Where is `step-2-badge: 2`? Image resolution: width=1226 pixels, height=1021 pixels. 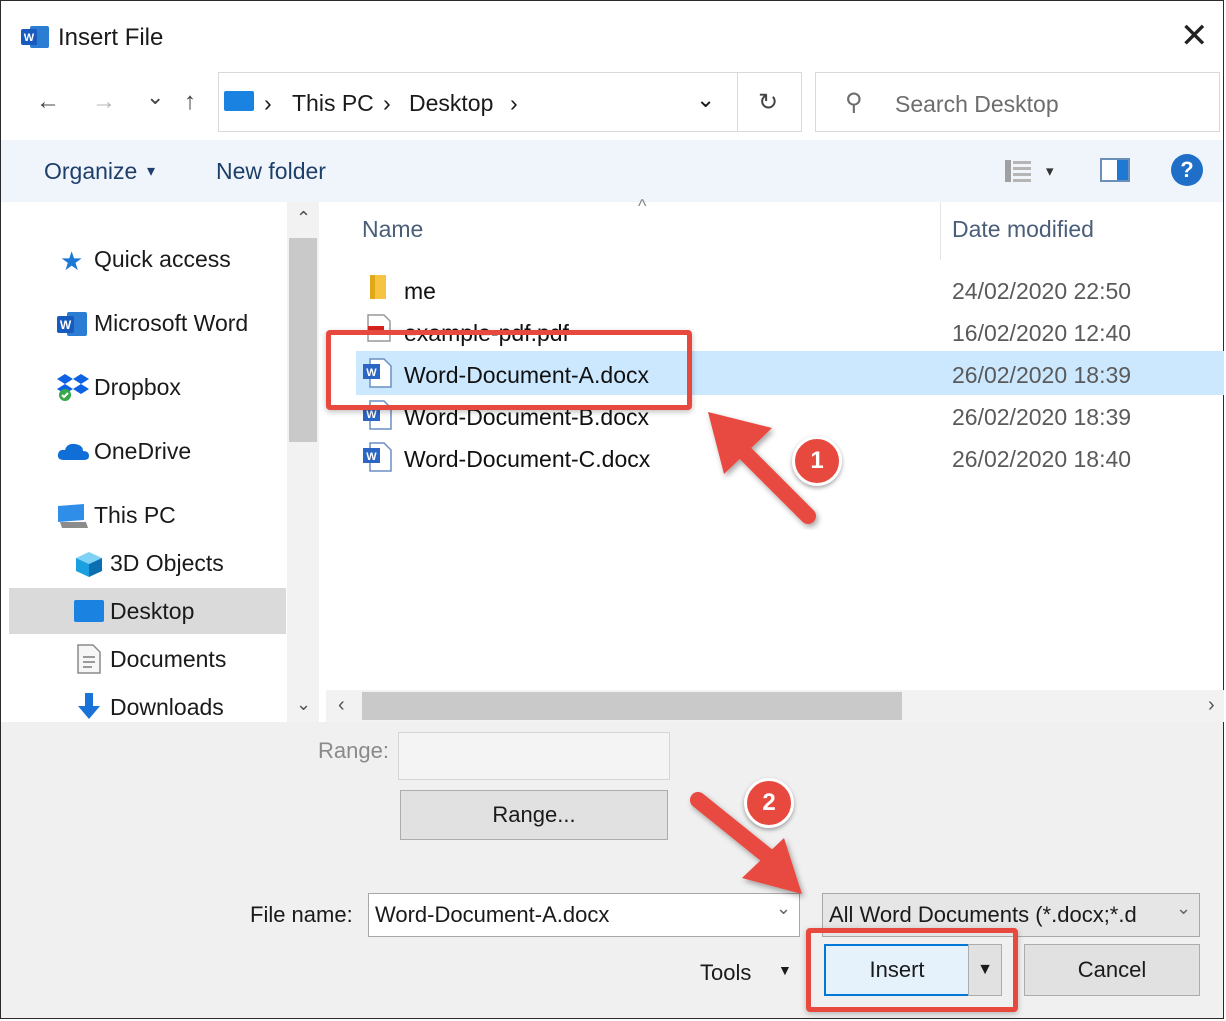
step-2-badge: 2 is located at coordinates (769, 803).